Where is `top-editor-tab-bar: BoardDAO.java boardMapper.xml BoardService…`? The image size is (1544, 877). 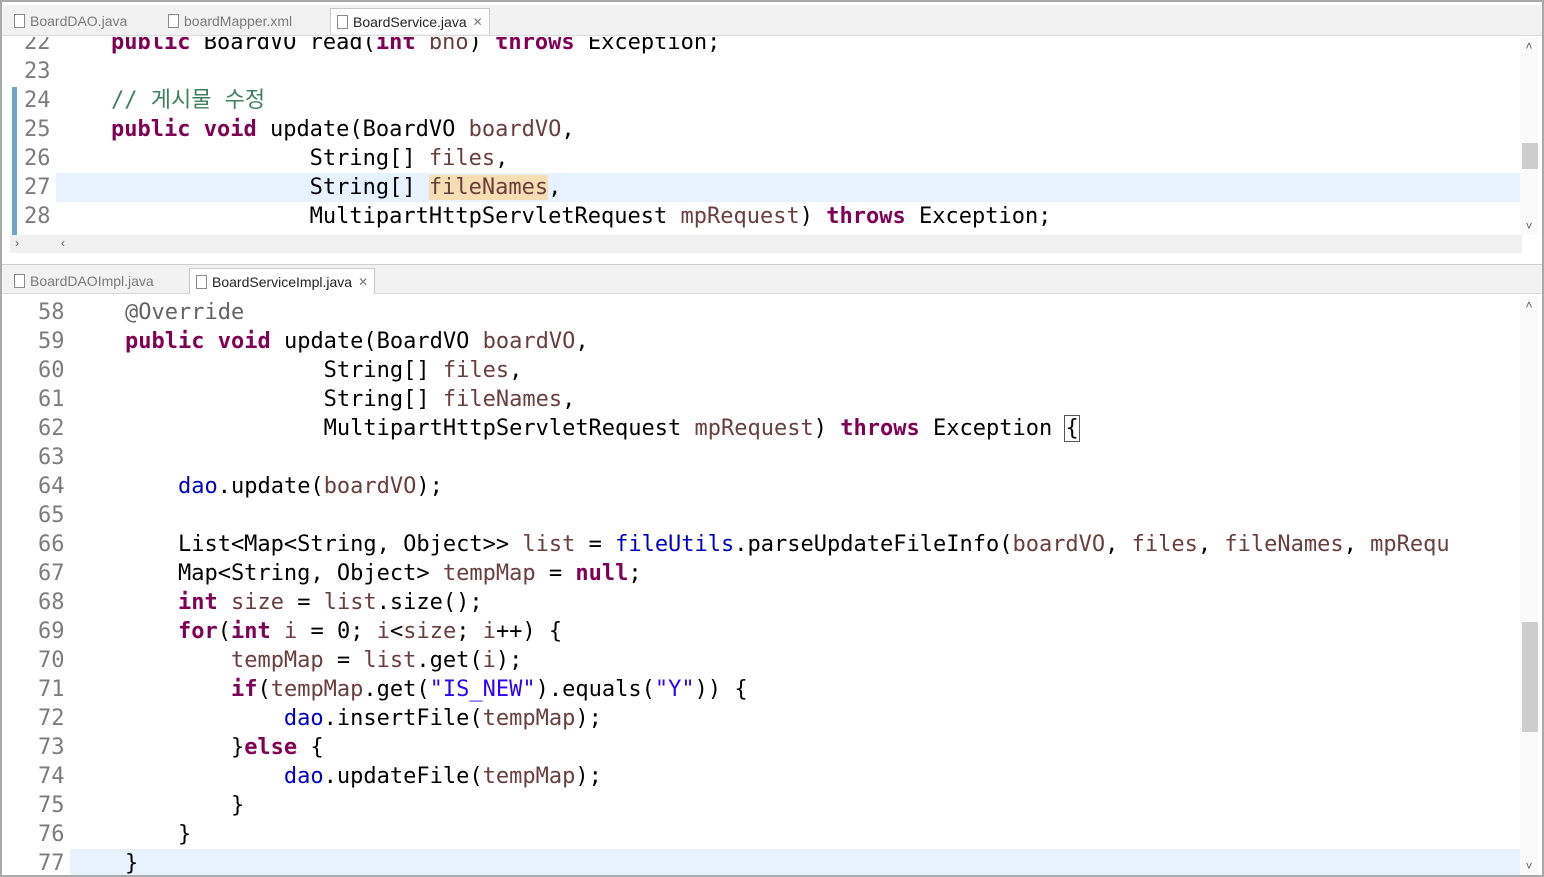
top-editor-tab-bar: BoardDAO.java boardMapper.xml BoardService… is located at coordinates (772, 20).